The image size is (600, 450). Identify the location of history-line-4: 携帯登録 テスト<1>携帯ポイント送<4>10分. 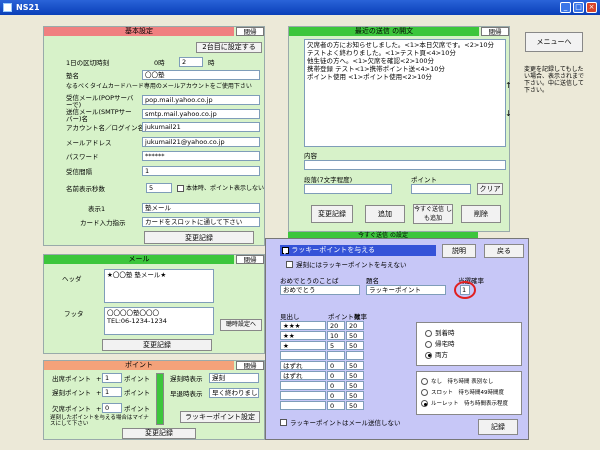
(405, 69).